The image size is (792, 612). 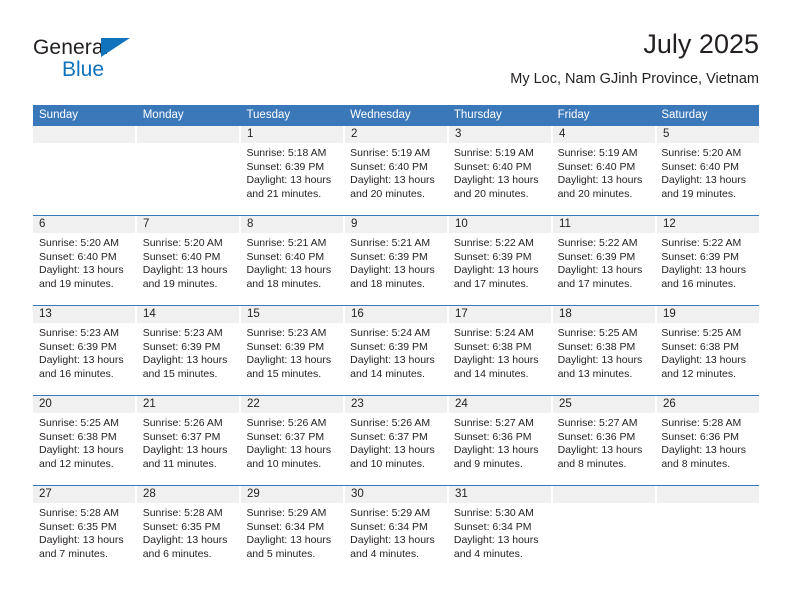 What do you see at coordinates (293, 404) in the screenshot?
I see `day-number: 22` at bounding box center [293, 404].